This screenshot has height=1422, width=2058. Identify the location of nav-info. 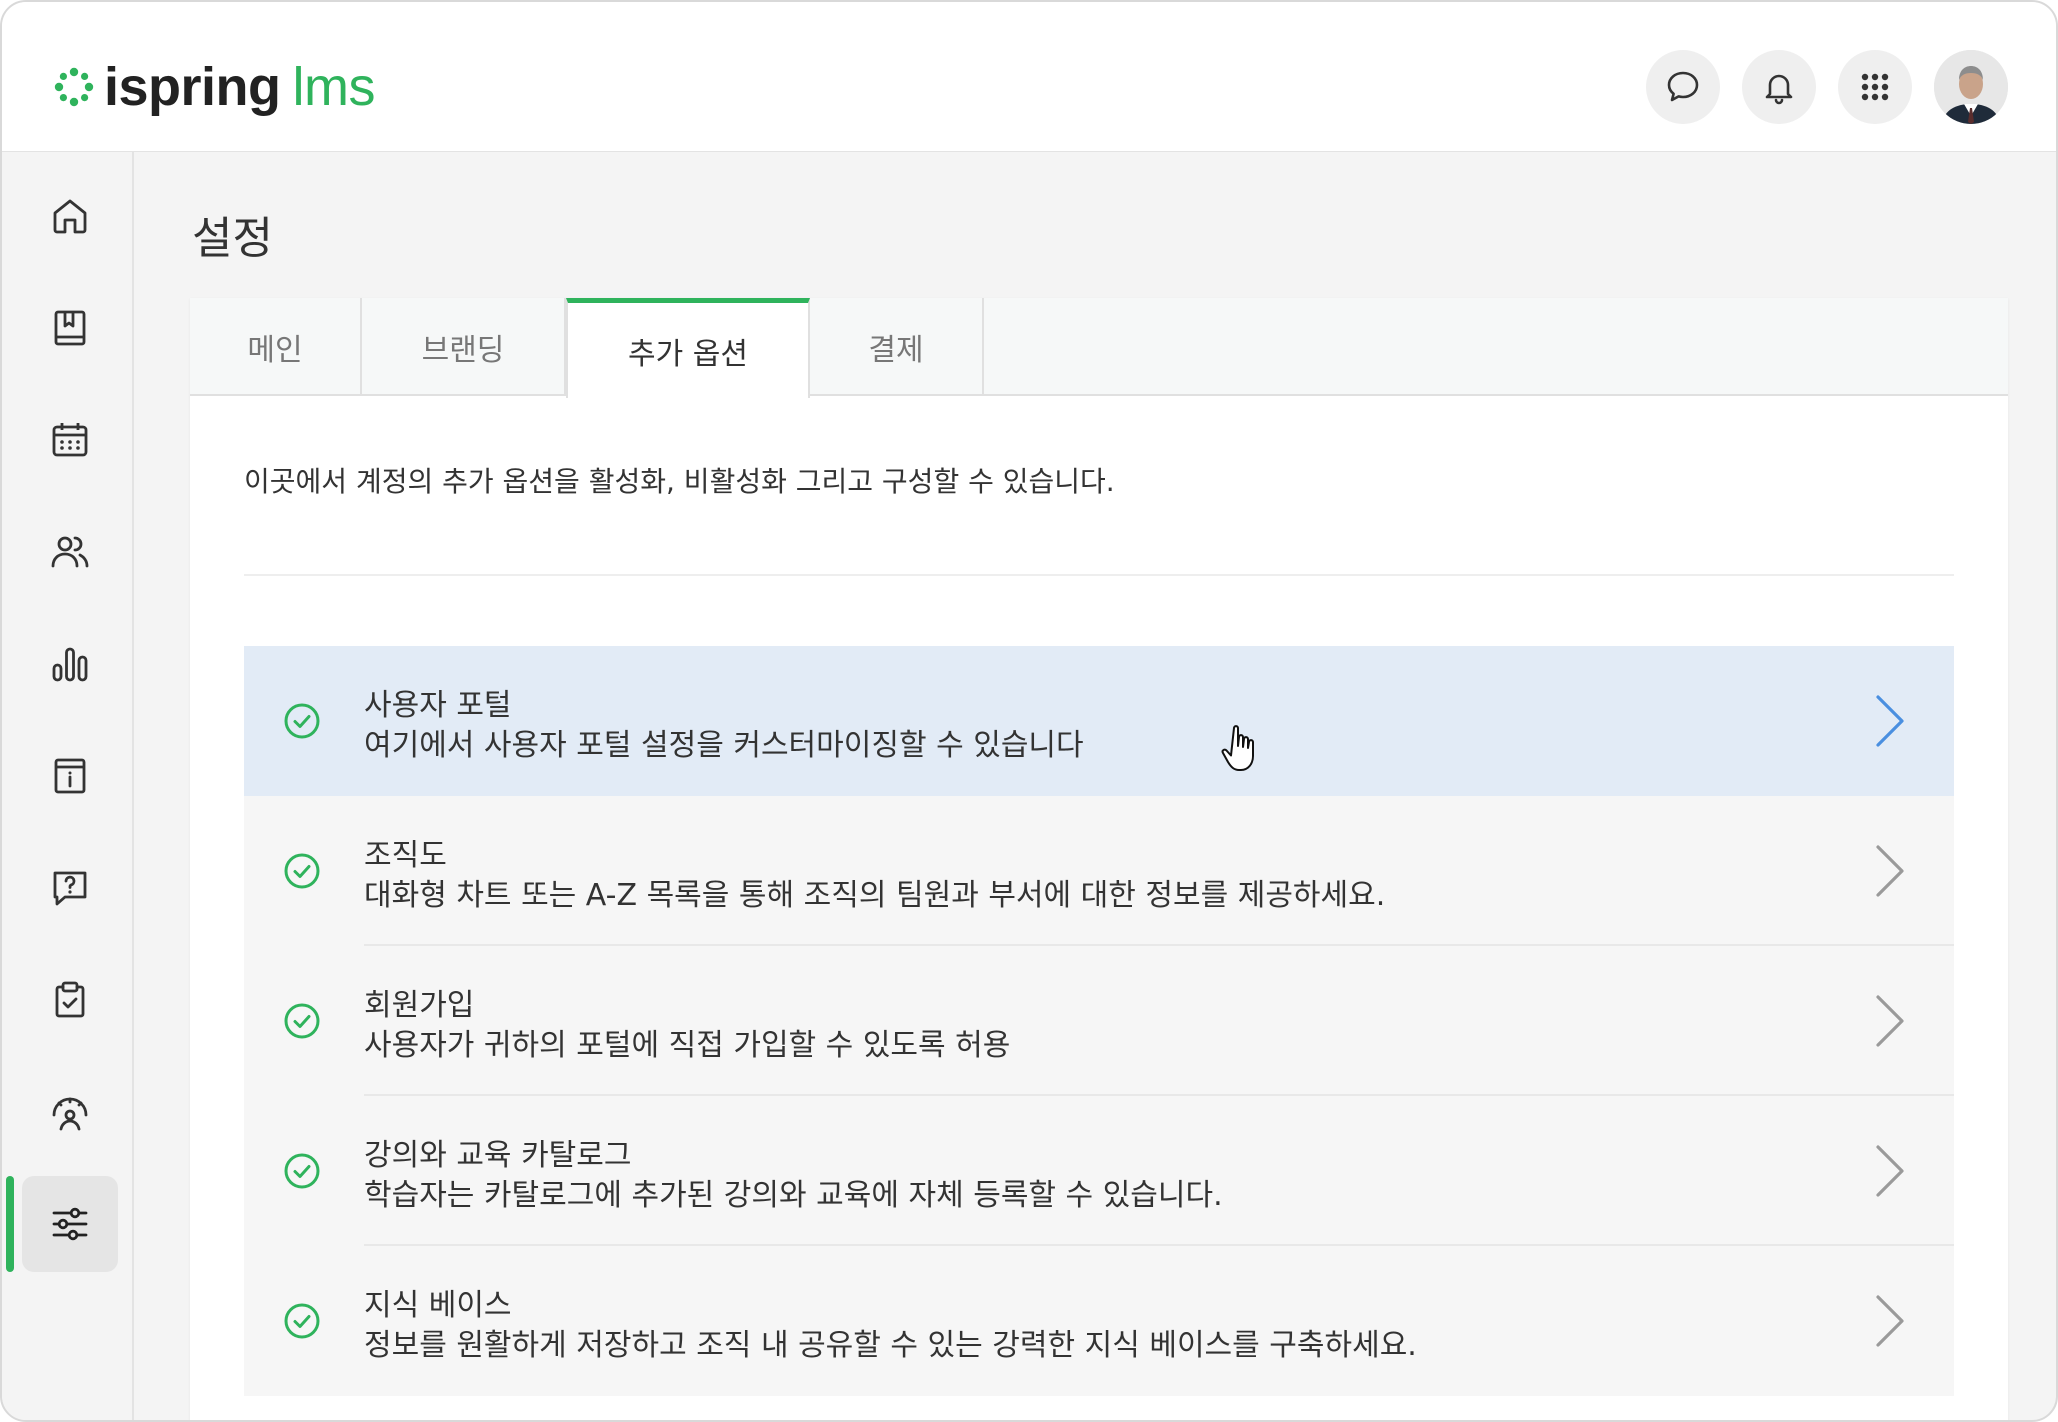
(70, 776).